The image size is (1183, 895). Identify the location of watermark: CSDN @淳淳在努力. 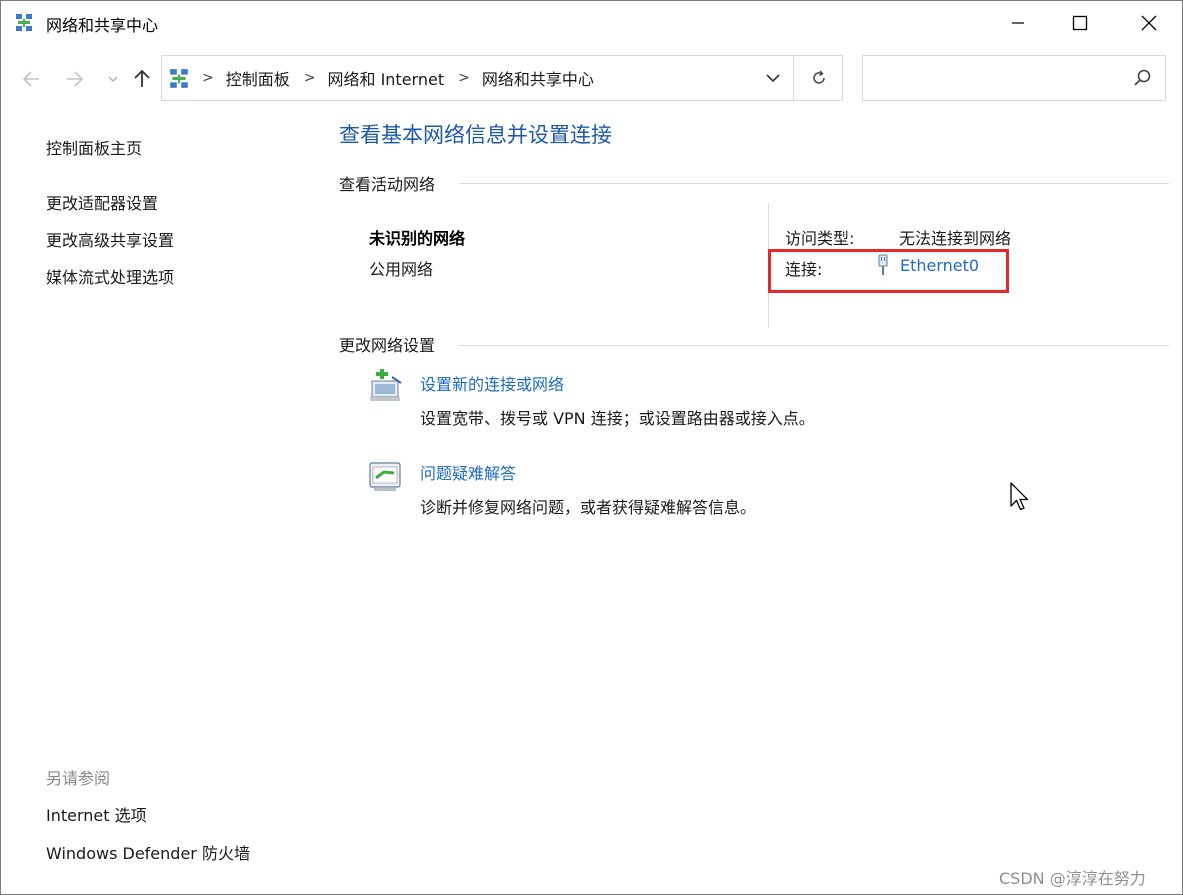
(1072, 878).